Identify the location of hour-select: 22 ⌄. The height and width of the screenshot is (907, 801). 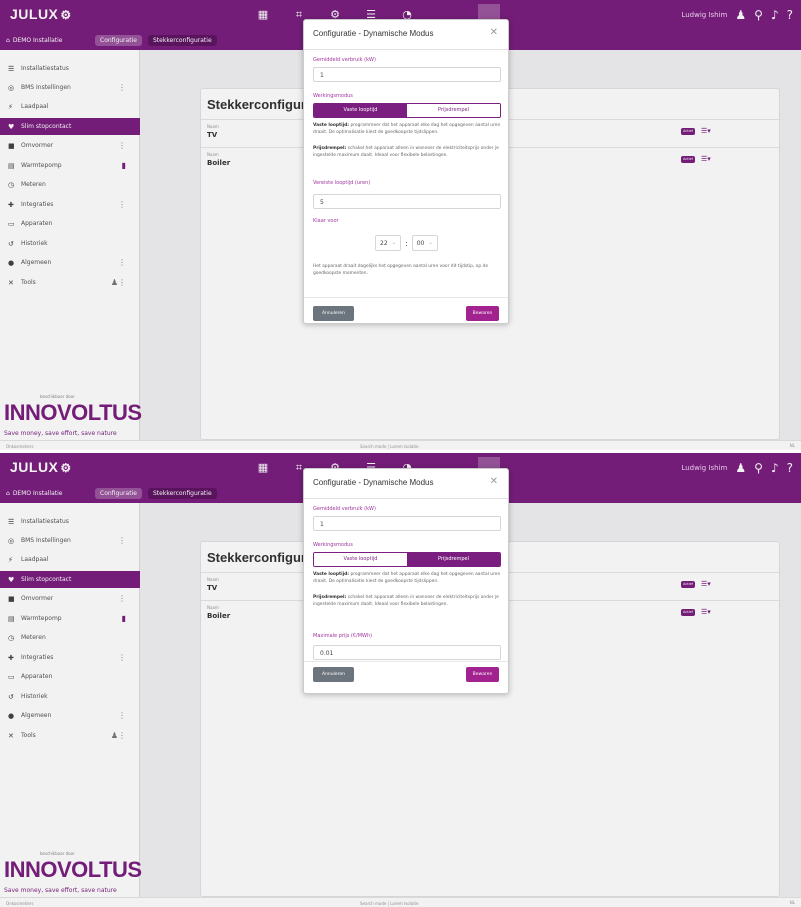
(388, 243).